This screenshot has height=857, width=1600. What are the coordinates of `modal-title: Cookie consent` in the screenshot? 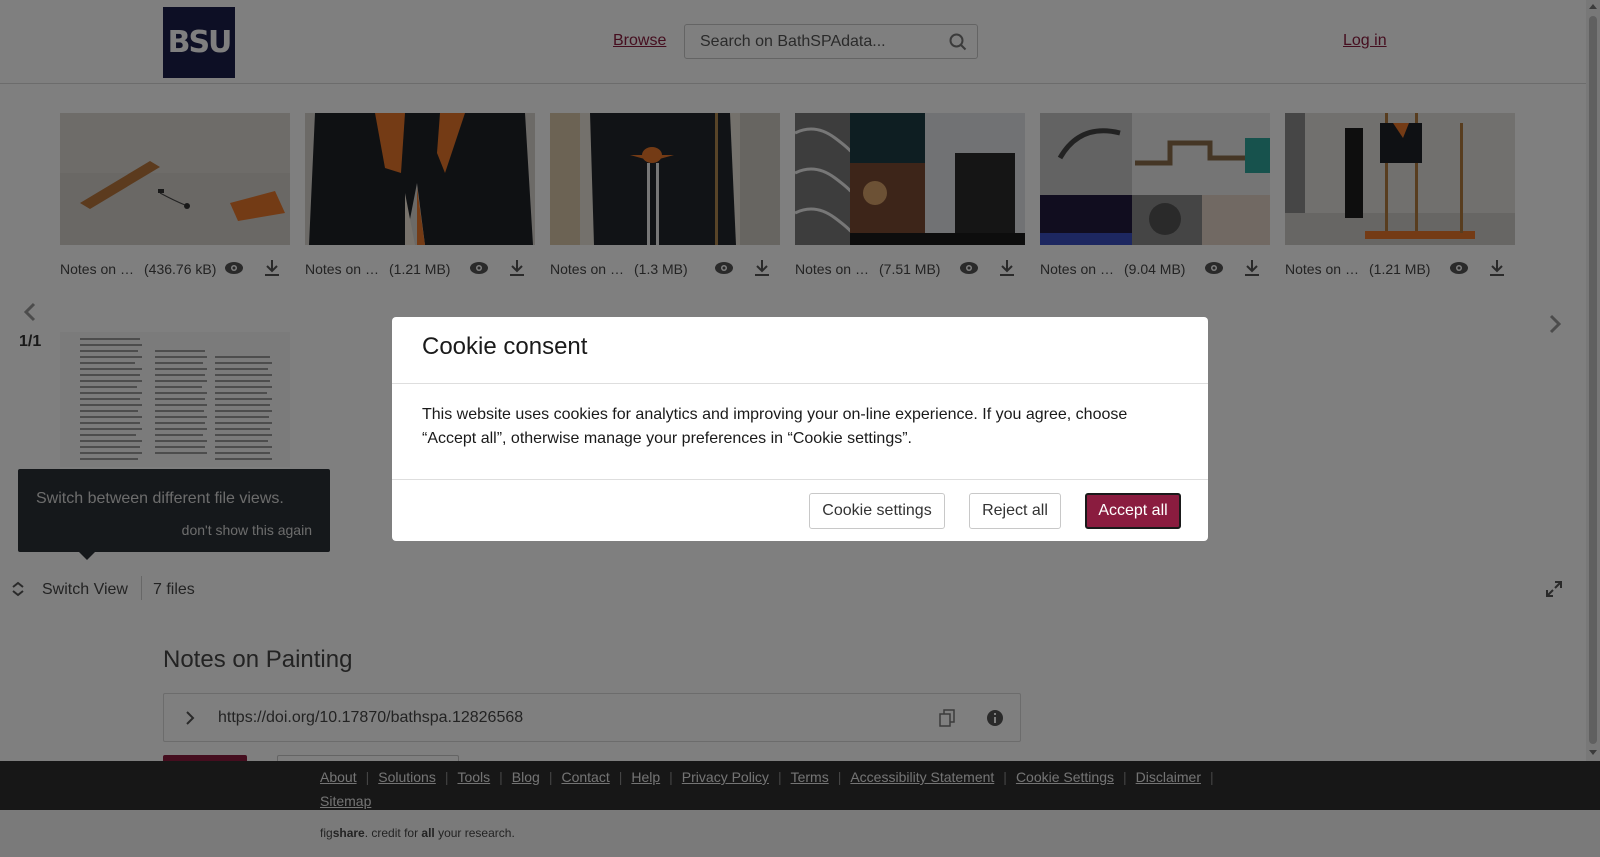 It's located at (505, 346).